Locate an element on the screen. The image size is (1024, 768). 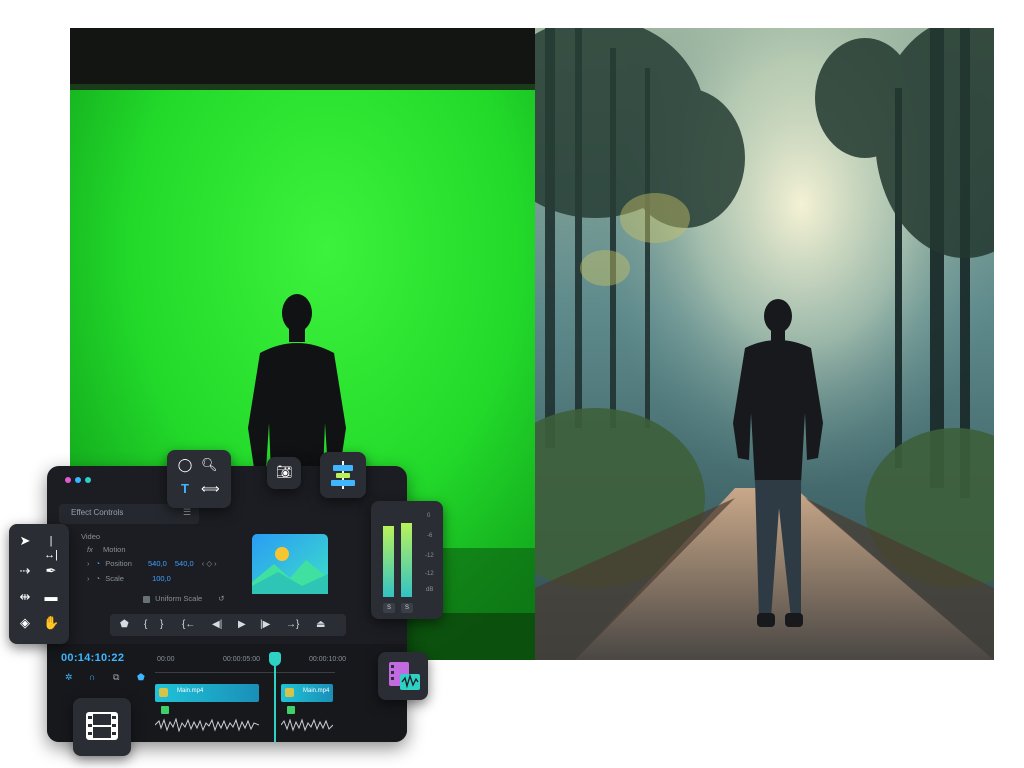
export-frame-button: 📷︎ is located at coordinates (284, 473).